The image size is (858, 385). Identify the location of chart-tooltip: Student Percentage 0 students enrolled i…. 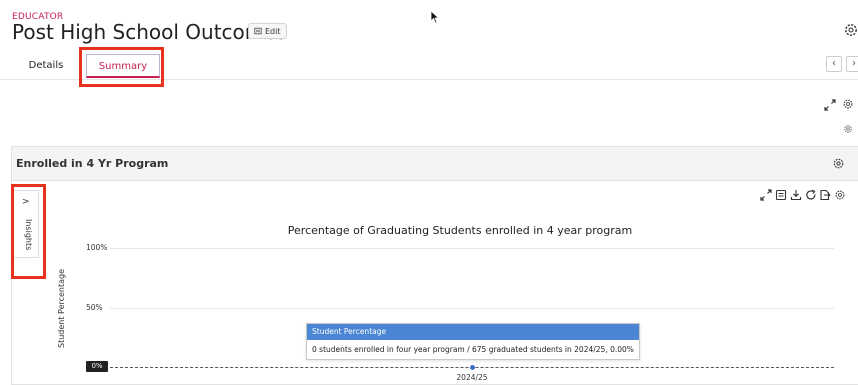
(473, 341).